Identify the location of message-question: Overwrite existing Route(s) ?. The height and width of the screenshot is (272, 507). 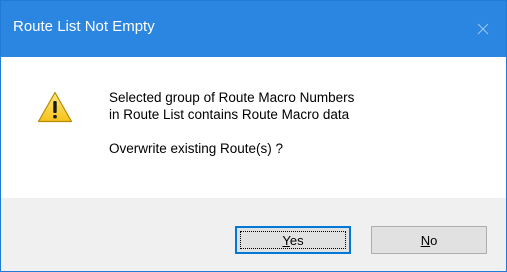
(196, 148).